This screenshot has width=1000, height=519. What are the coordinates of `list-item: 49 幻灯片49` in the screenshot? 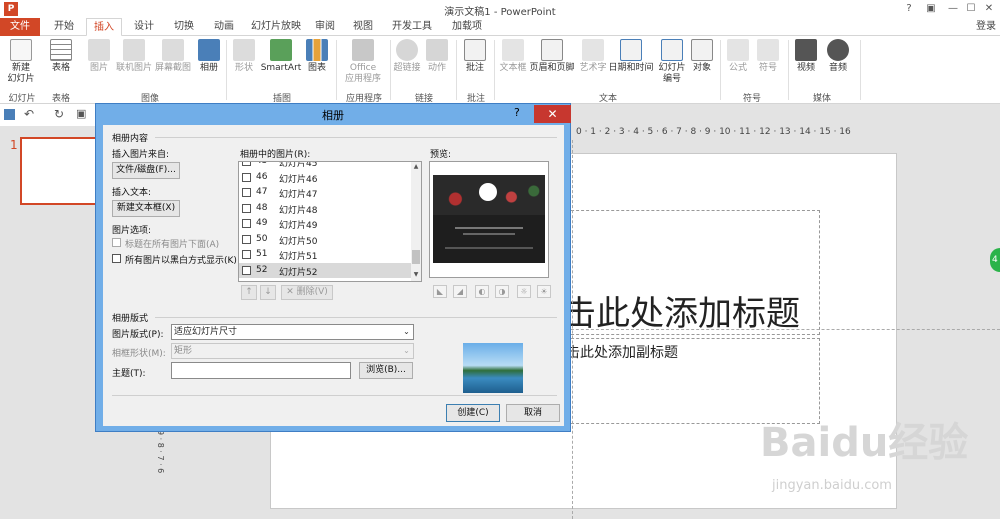 It's located at (325, 224).